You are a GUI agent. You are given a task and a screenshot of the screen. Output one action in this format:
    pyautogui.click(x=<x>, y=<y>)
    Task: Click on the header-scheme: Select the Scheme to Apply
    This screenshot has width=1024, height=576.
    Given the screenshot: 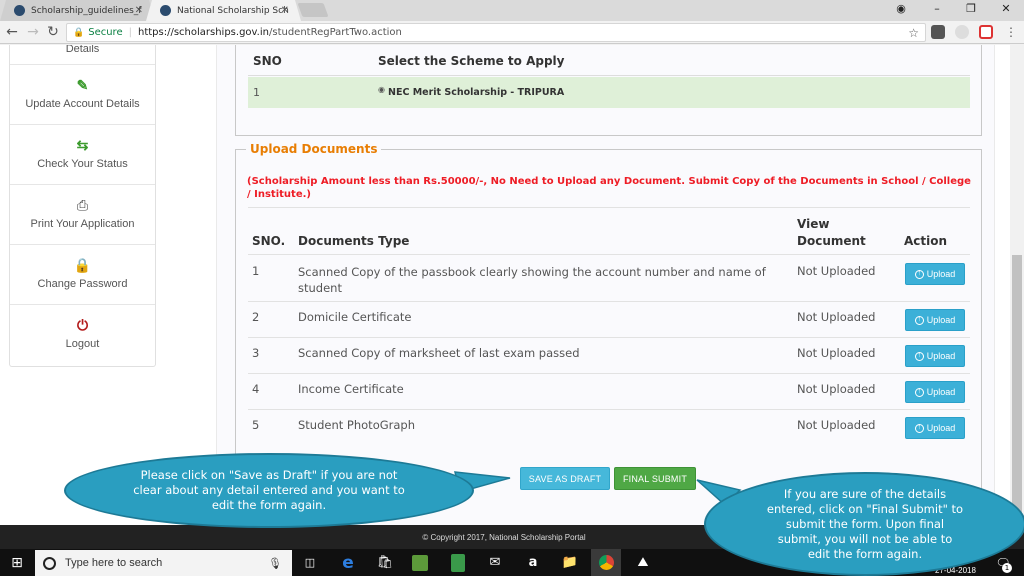 What is the action you would take?
    pyautogui.click(x=471, y=61)
    